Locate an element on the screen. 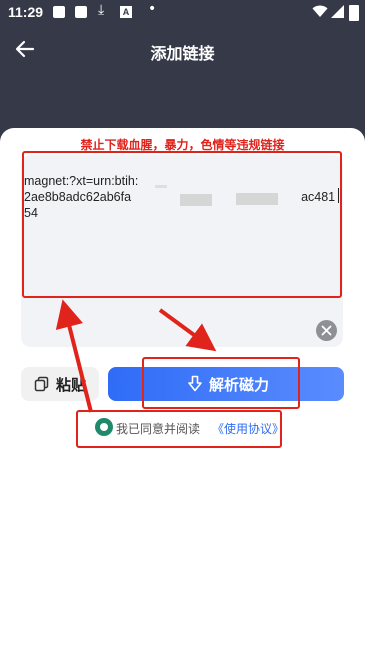 Image resolution: width=365 pixels, height=650 pixels. status-bar: 11:29 ⤓ A • is located at coordinates (182, 13).